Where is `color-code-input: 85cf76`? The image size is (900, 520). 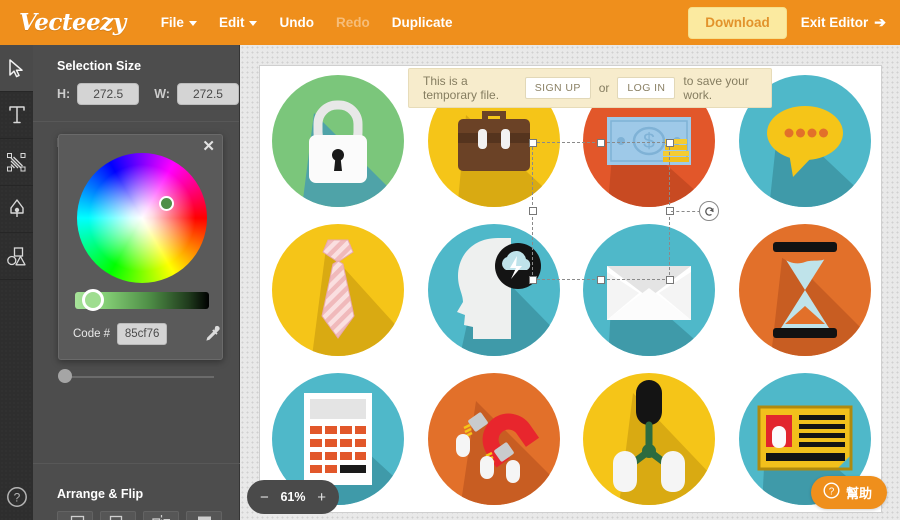 color-code-input: 85cf76 is located at coordinates (142, 334).